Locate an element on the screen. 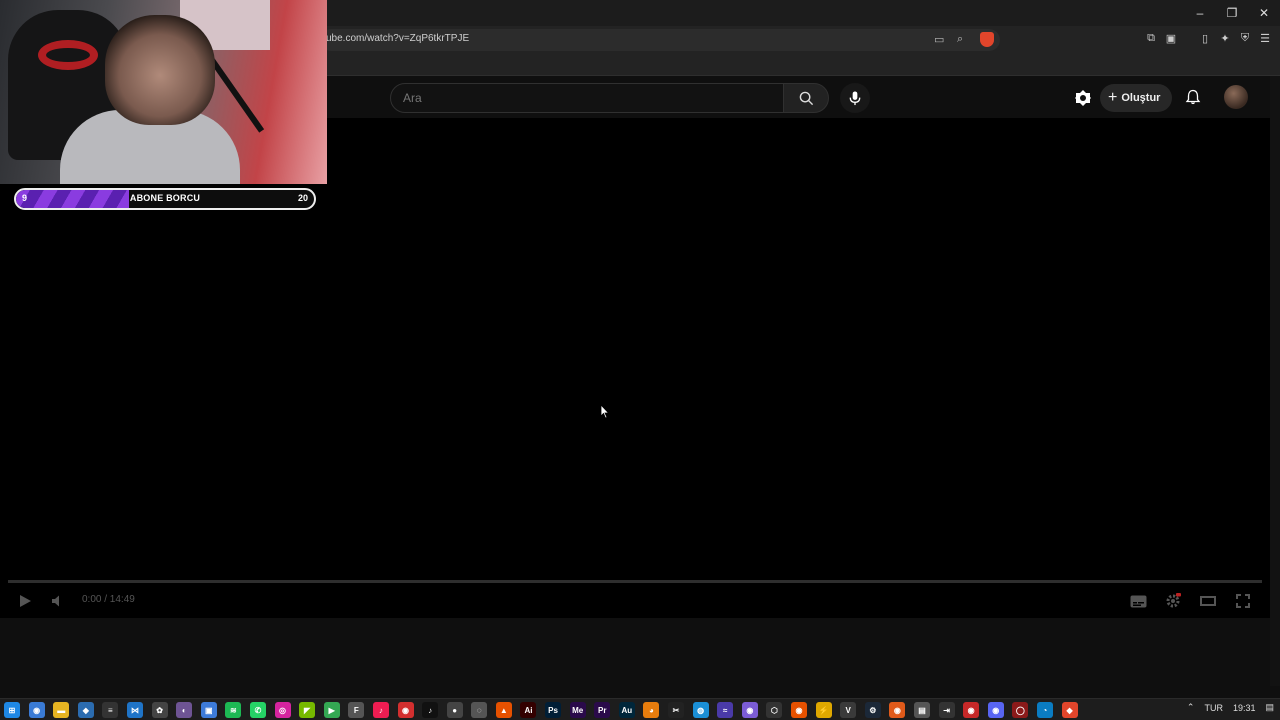  app-icon-14: F is located at coordinates (356, 710).